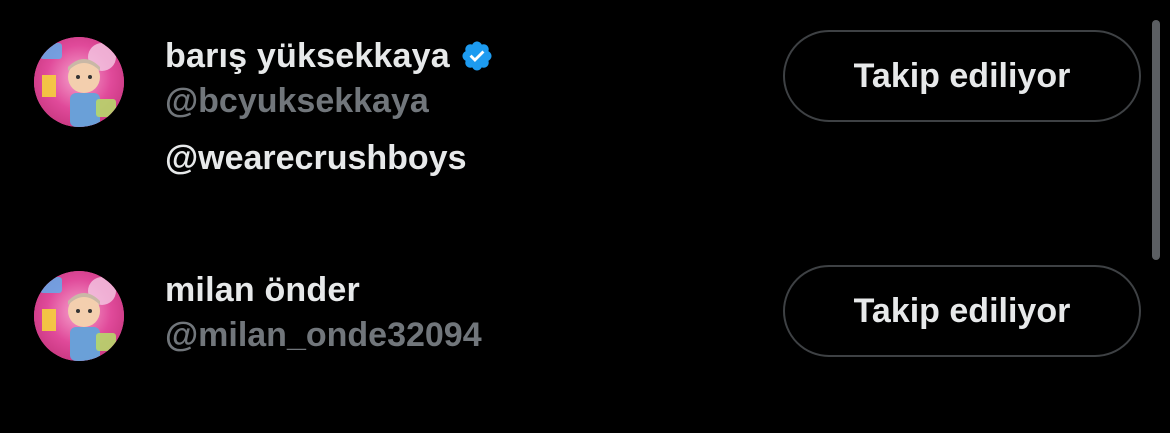 This screenshot has height=433, width=1170. Describe the element at coordinates (262, 290) in the screenshot. I see `display-name: milan önder` at that location.